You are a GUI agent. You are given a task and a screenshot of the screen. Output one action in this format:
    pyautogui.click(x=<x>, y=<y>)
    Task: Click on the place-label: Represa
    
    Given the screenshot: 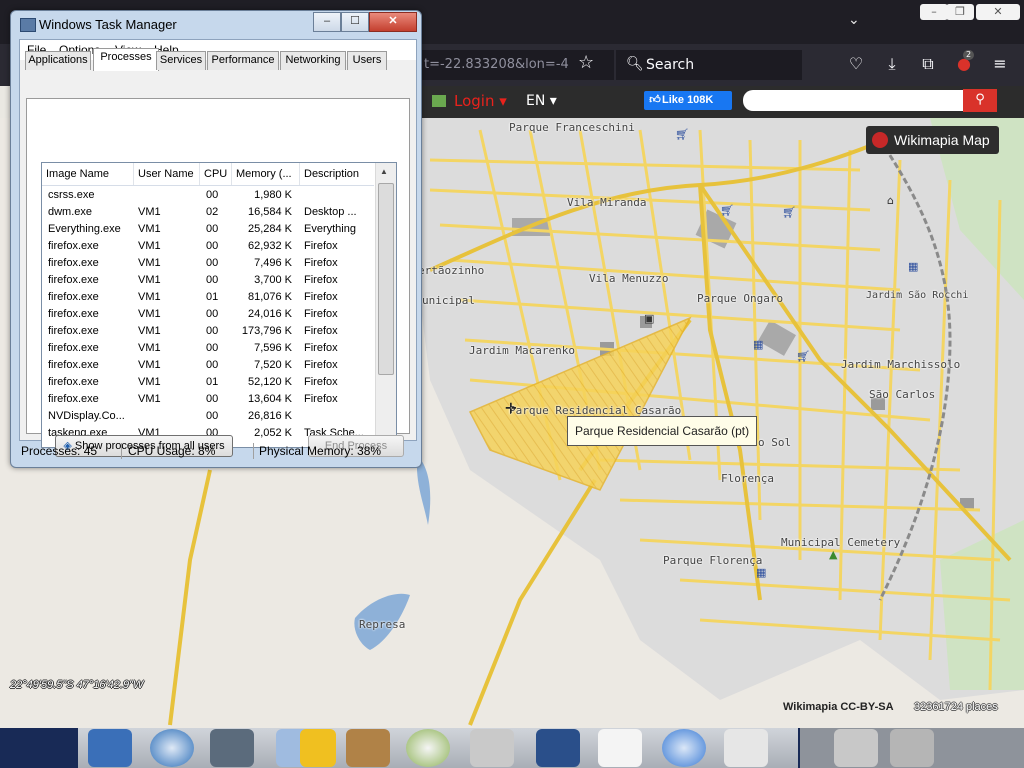 What is the action you would take?
    pyautogui.click(x=382, y=624)
    